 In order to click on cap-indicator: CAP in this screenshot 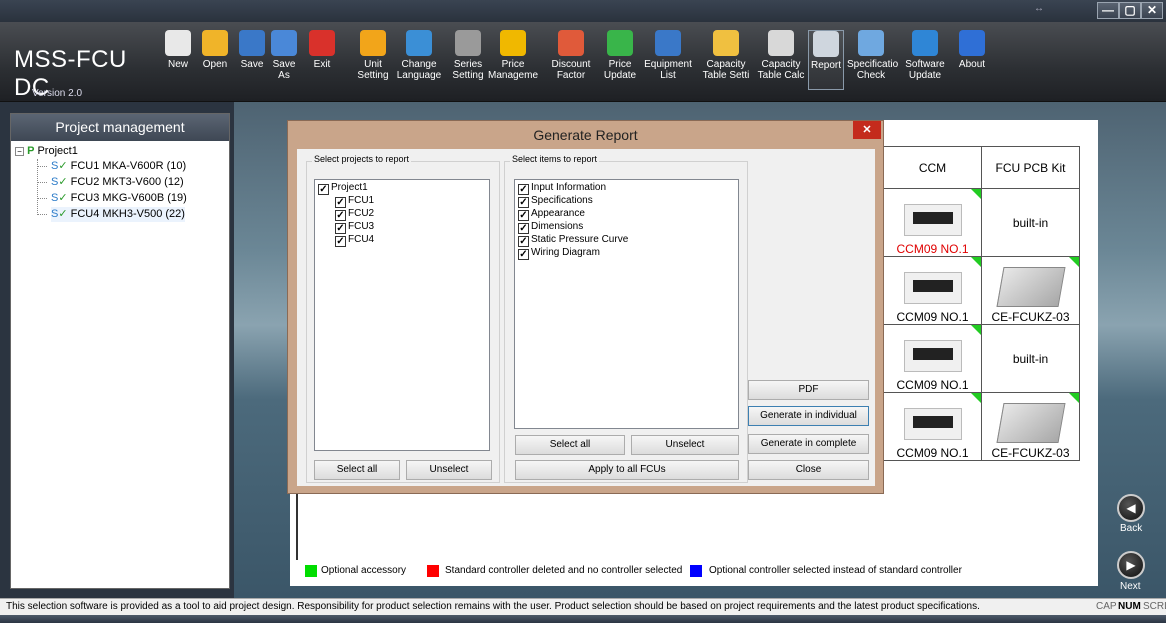, I will do `click(1106, 606)`.